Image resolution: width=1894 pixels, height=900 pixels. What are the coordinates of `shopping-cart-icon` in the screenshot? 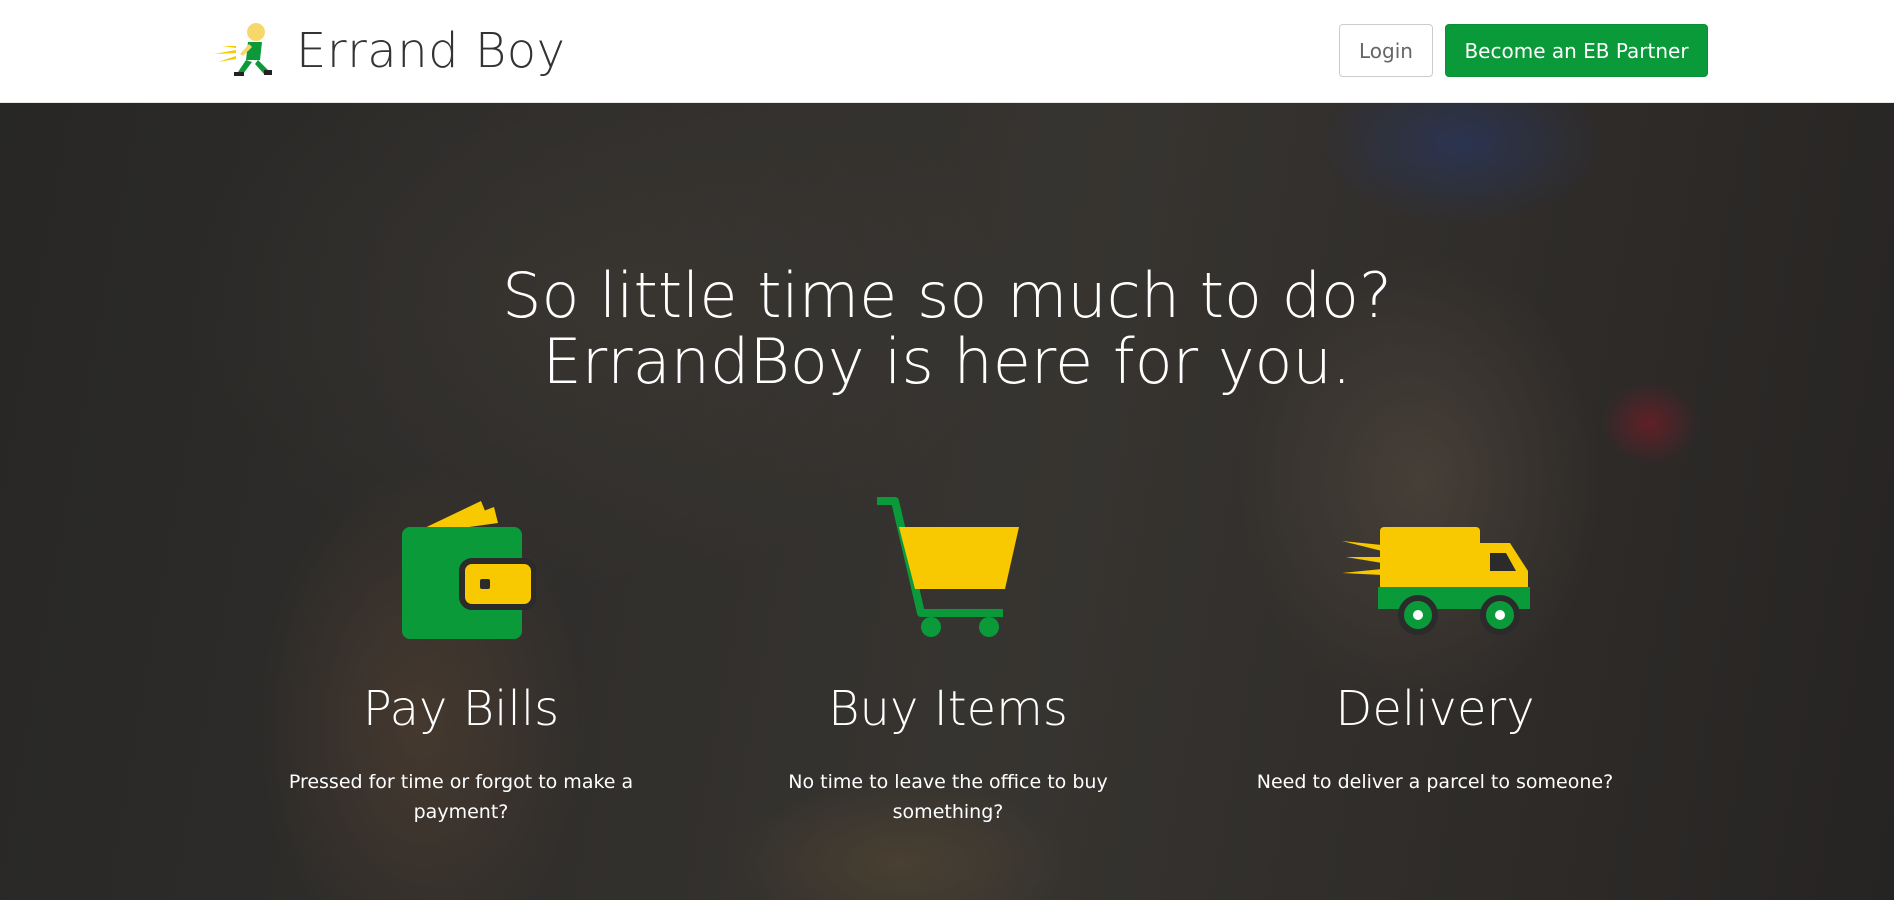 It's located at (948, 567).